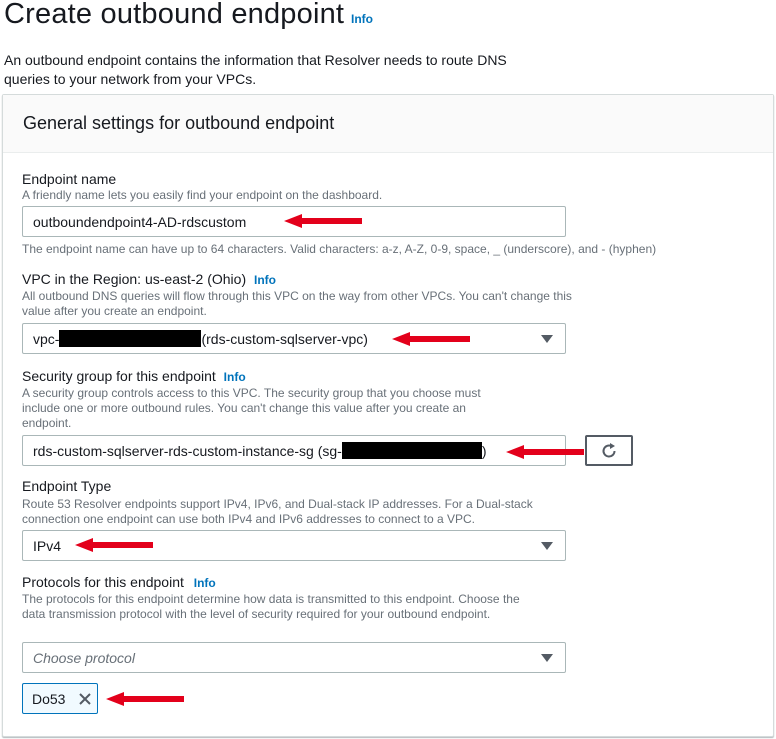 This screenshot has width=776, height=739. What do you see at coordinates (484, 450) in the screenshot?
I see `security-group-value-suffix: )` at bounding box center [484, 450].